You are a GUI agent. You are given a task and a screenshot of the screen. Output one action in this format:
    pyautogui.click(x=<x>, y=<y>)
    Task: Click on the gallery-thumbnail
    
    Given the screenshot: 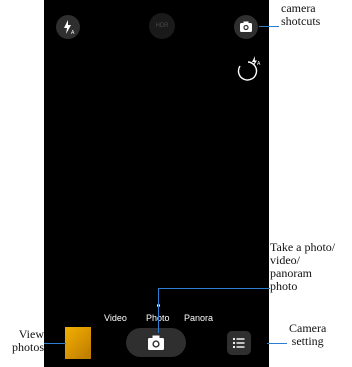 What is the action you would take?
    pyautogui.click(x=78, y=343)
    